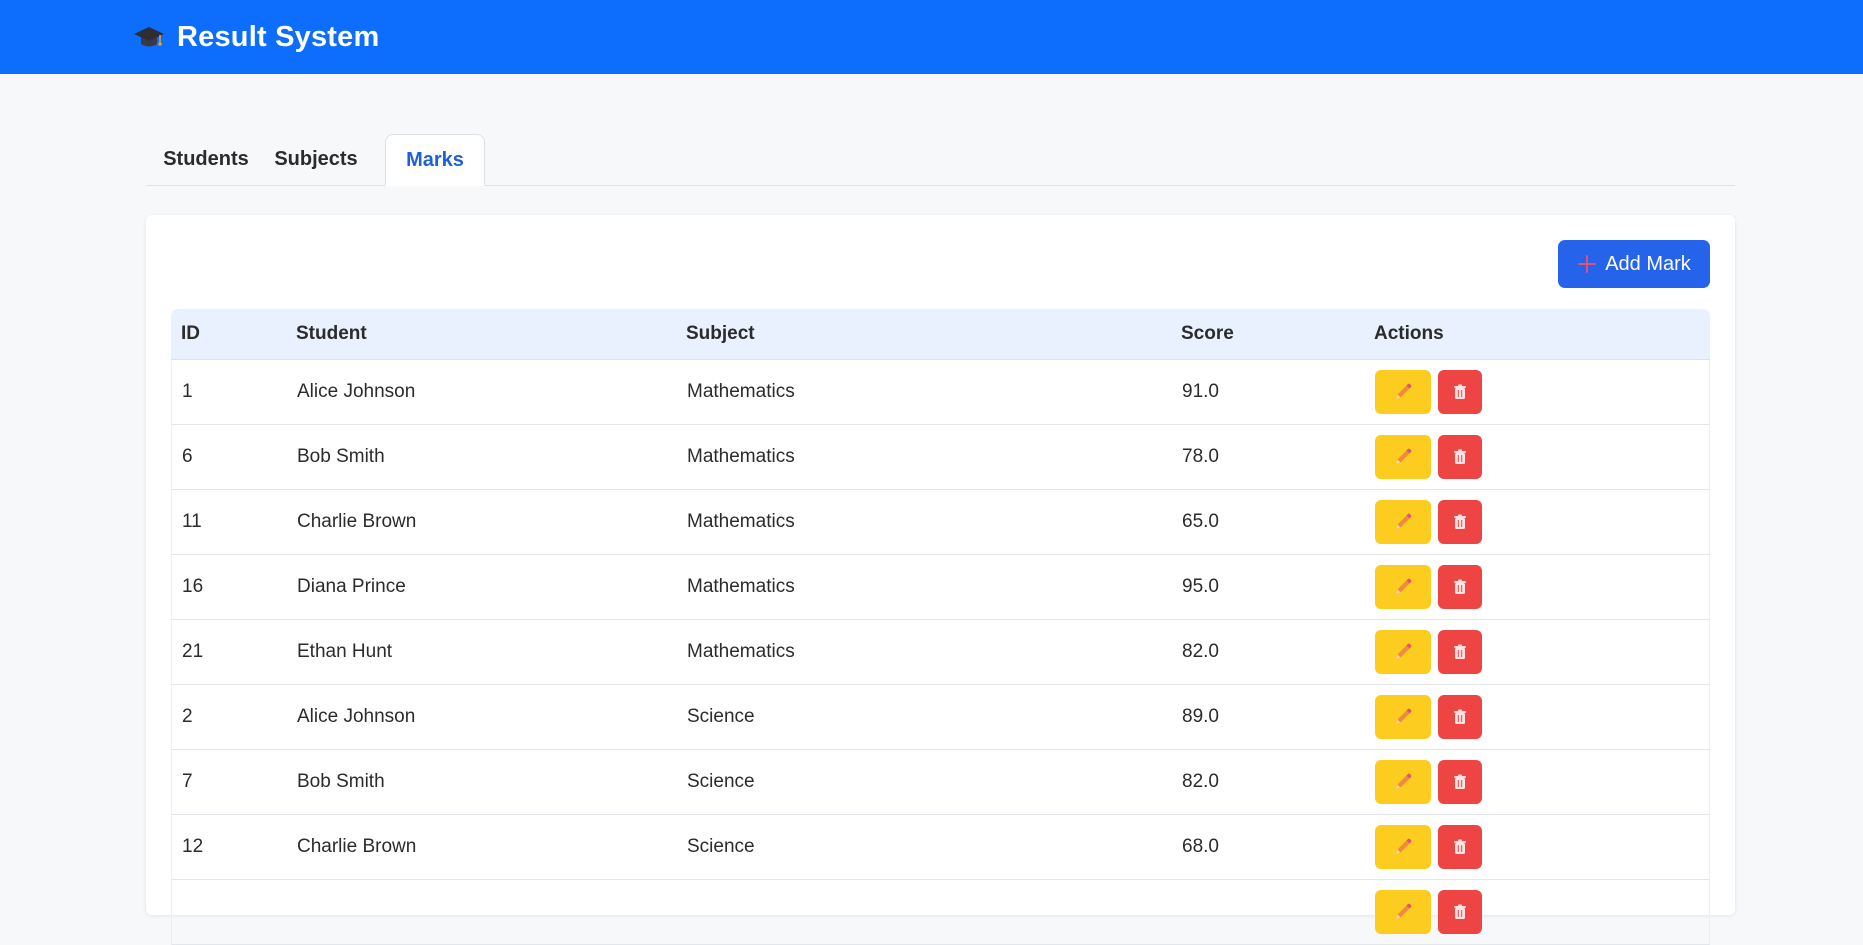  Describe the element at coordinates (192, 521) in the screenshot. I see `cell-id: 11` at that location.